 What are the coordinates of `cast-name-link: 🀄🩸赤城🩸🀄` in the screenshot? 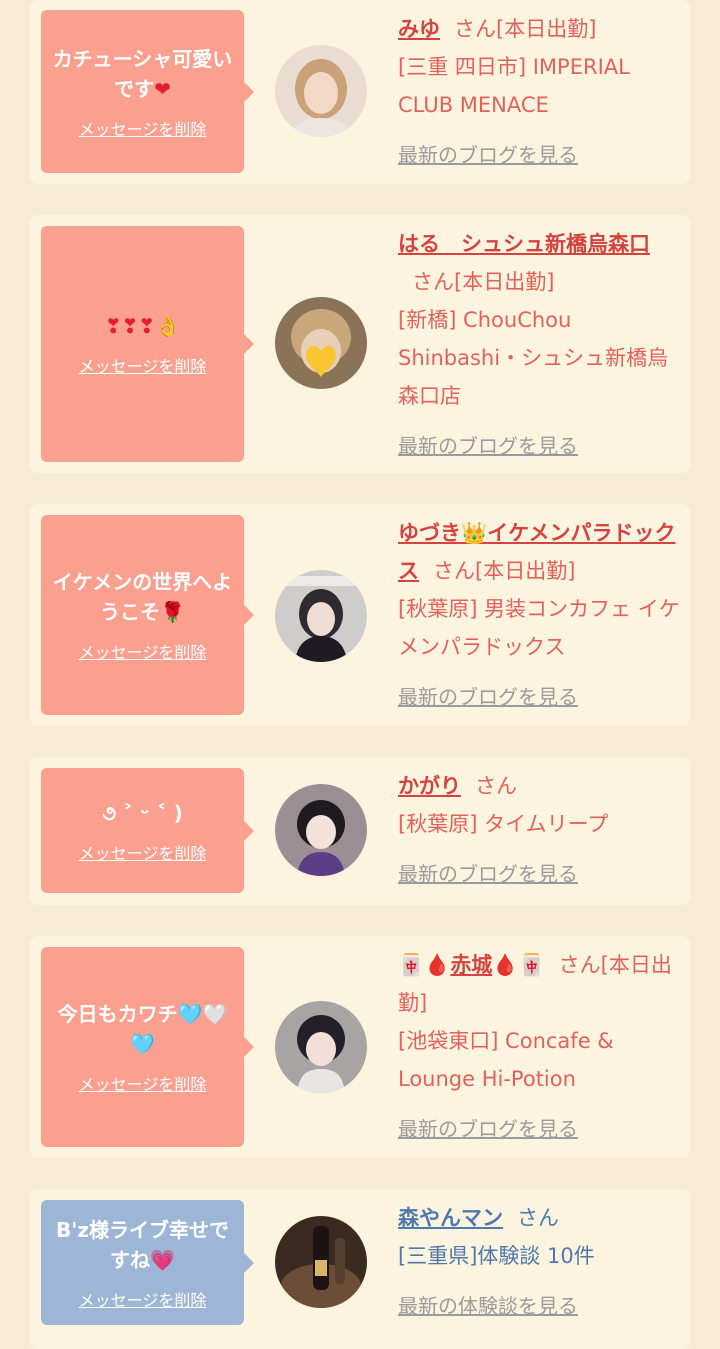 It's located at (471, 965).